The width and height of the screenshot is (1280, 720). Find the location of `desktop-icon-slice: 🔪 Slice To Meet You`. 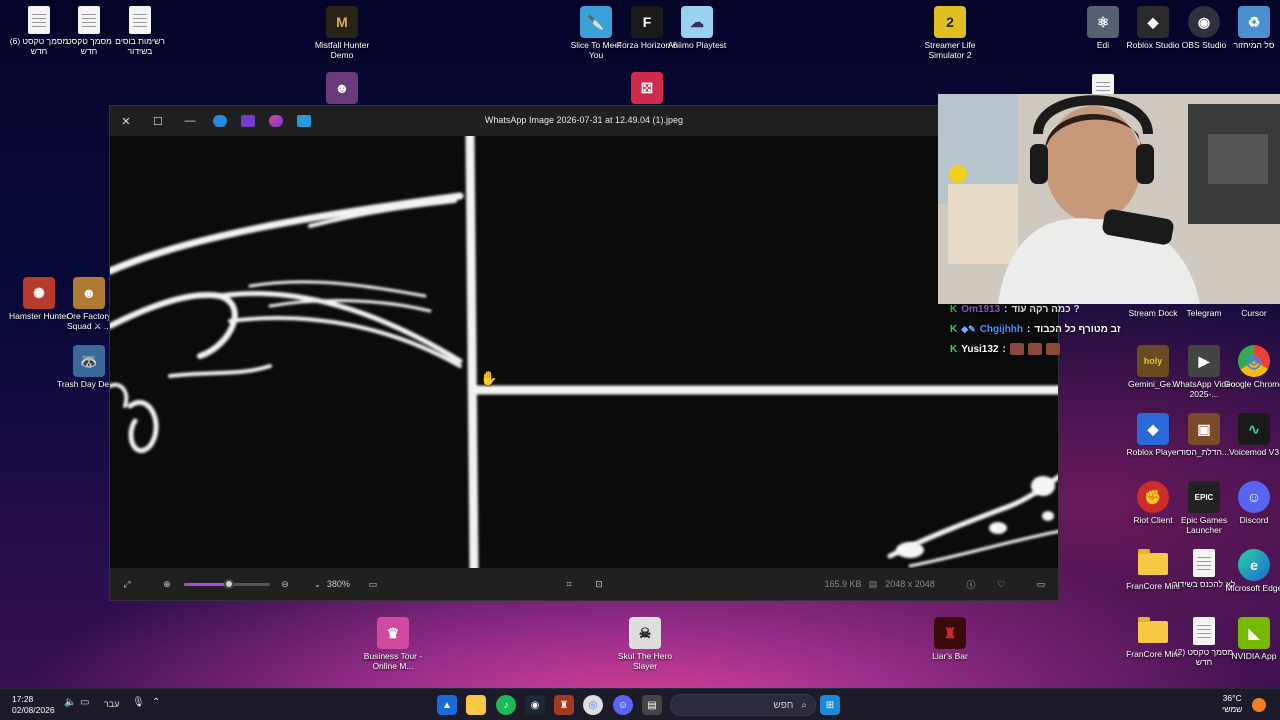

desktop-icon-slice: 🔪 Slice To Meet You is located at coordinates (596, 33).